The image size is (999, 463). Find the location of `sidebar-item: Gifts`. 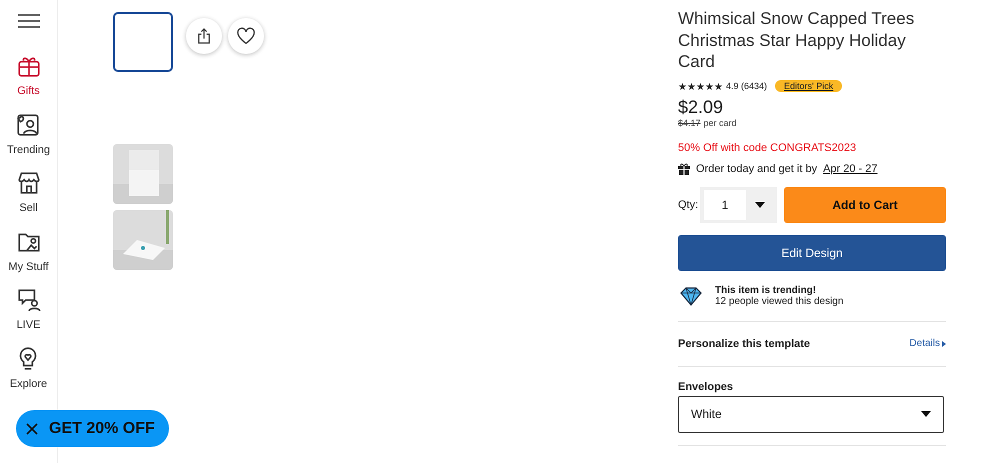

sidebar-item: Gifts is located at coordinates (29, 82).